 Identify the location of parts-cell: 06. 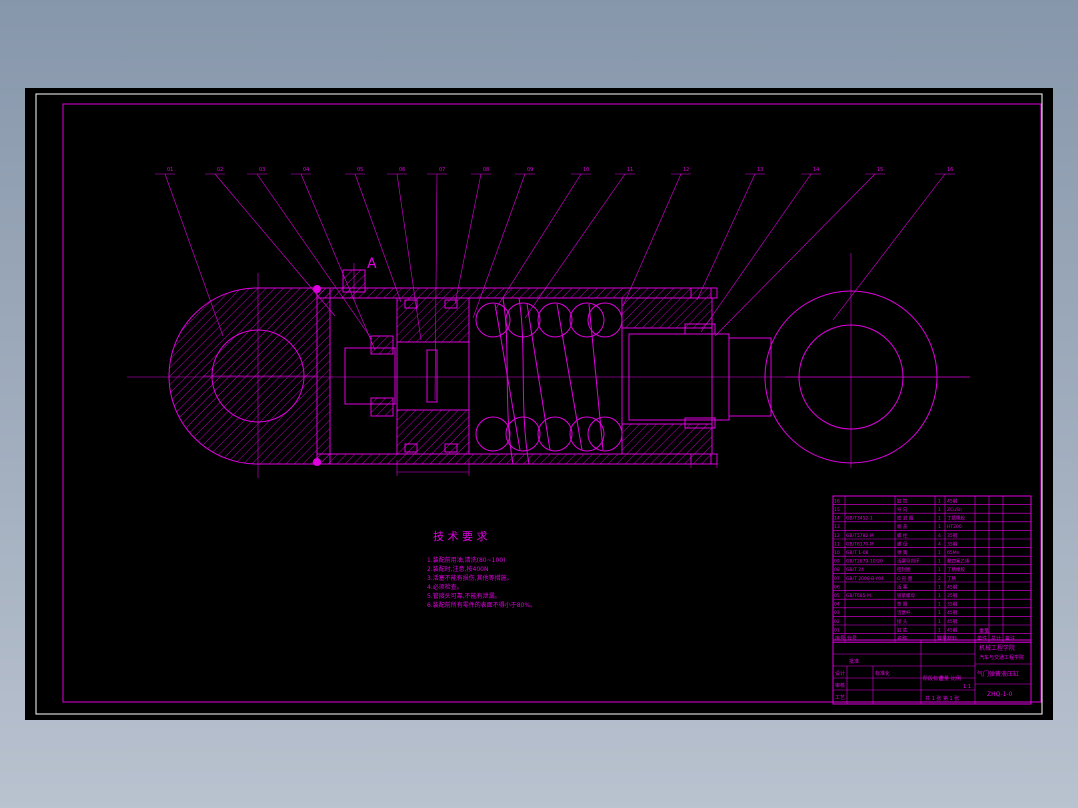
(837, 587).